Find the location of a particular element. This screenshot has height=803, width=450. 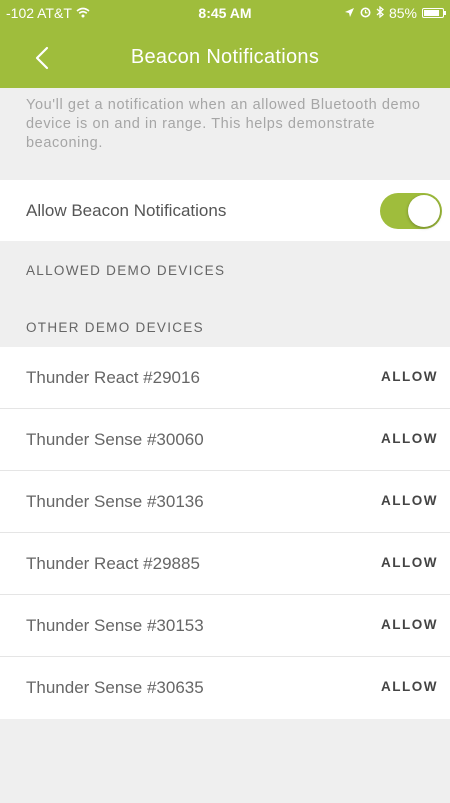

status-right: 85% is located at coordinates (395, 13).